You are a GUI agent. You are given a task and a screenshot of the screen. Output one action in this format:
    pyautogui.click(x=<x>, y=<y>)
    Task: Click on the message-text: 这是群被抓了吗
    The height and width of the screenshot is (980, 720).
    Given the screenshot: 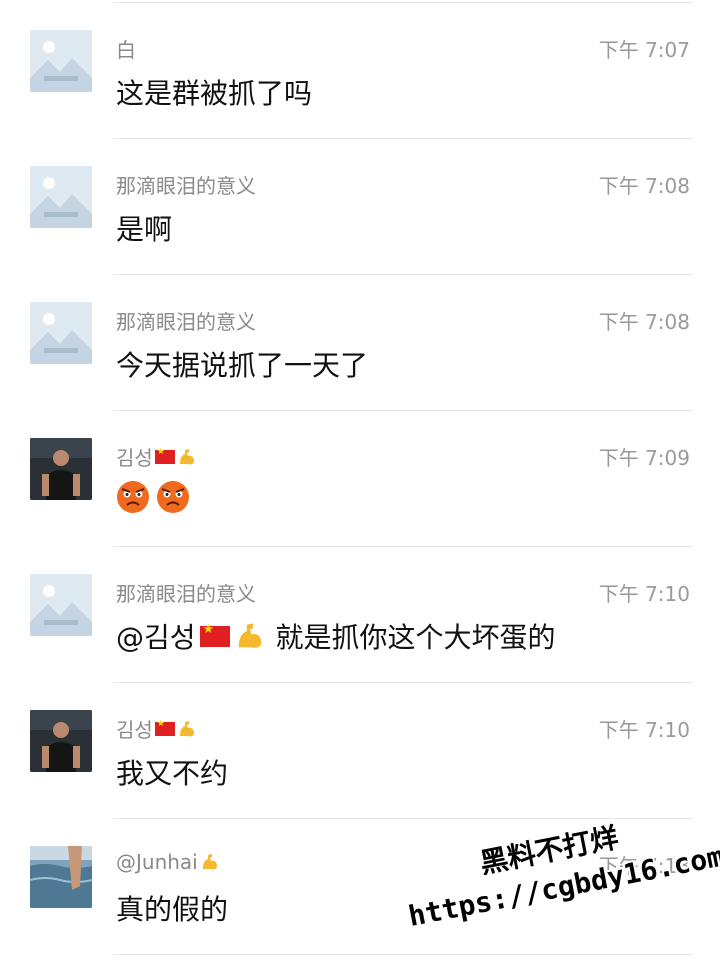 What is the action you would take?
    pyautogui.click(x=214, y=93)
    